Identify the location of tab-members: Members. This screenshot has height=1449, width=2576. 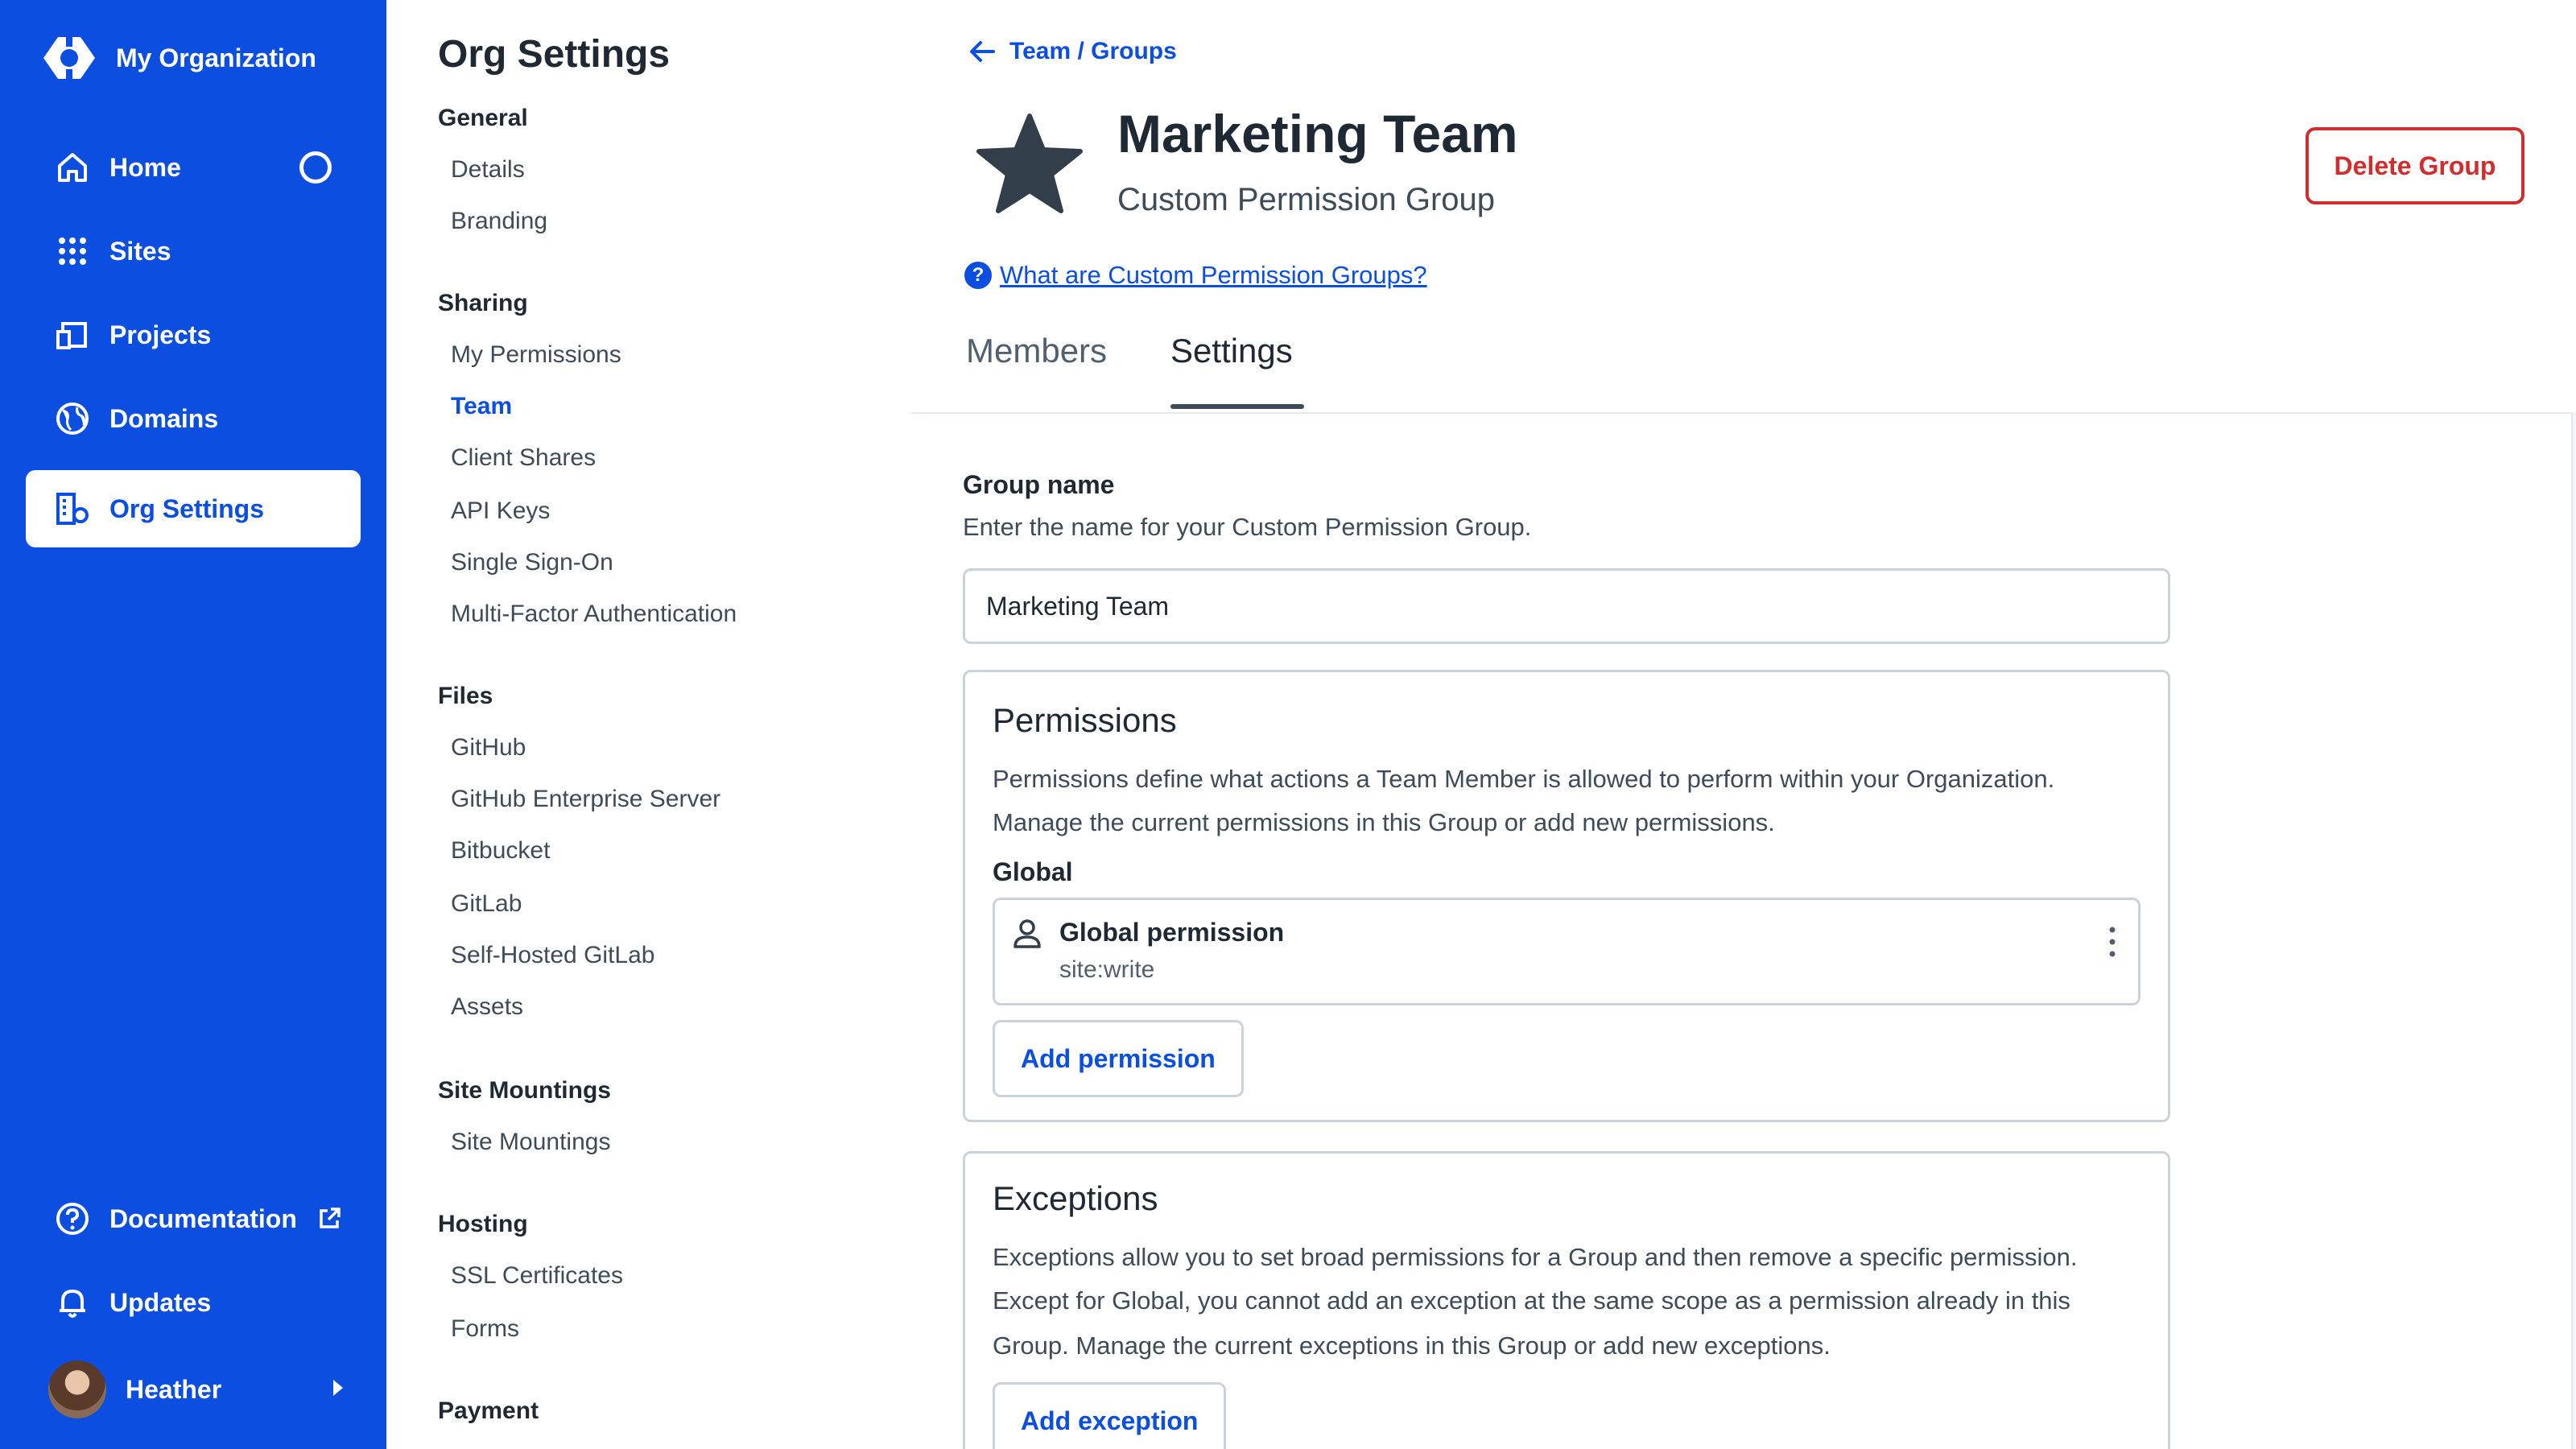
(1036, 351).